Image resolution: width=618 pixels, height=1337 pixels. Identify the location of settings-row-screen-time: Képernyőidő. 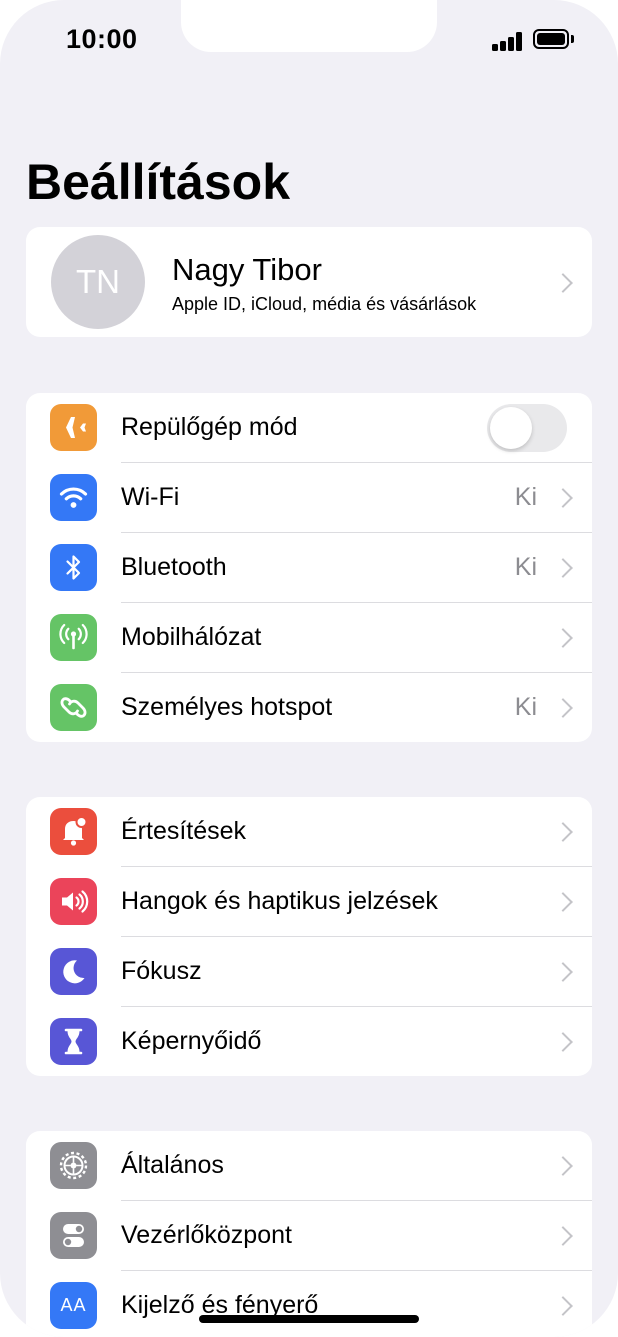
(309, 1041).